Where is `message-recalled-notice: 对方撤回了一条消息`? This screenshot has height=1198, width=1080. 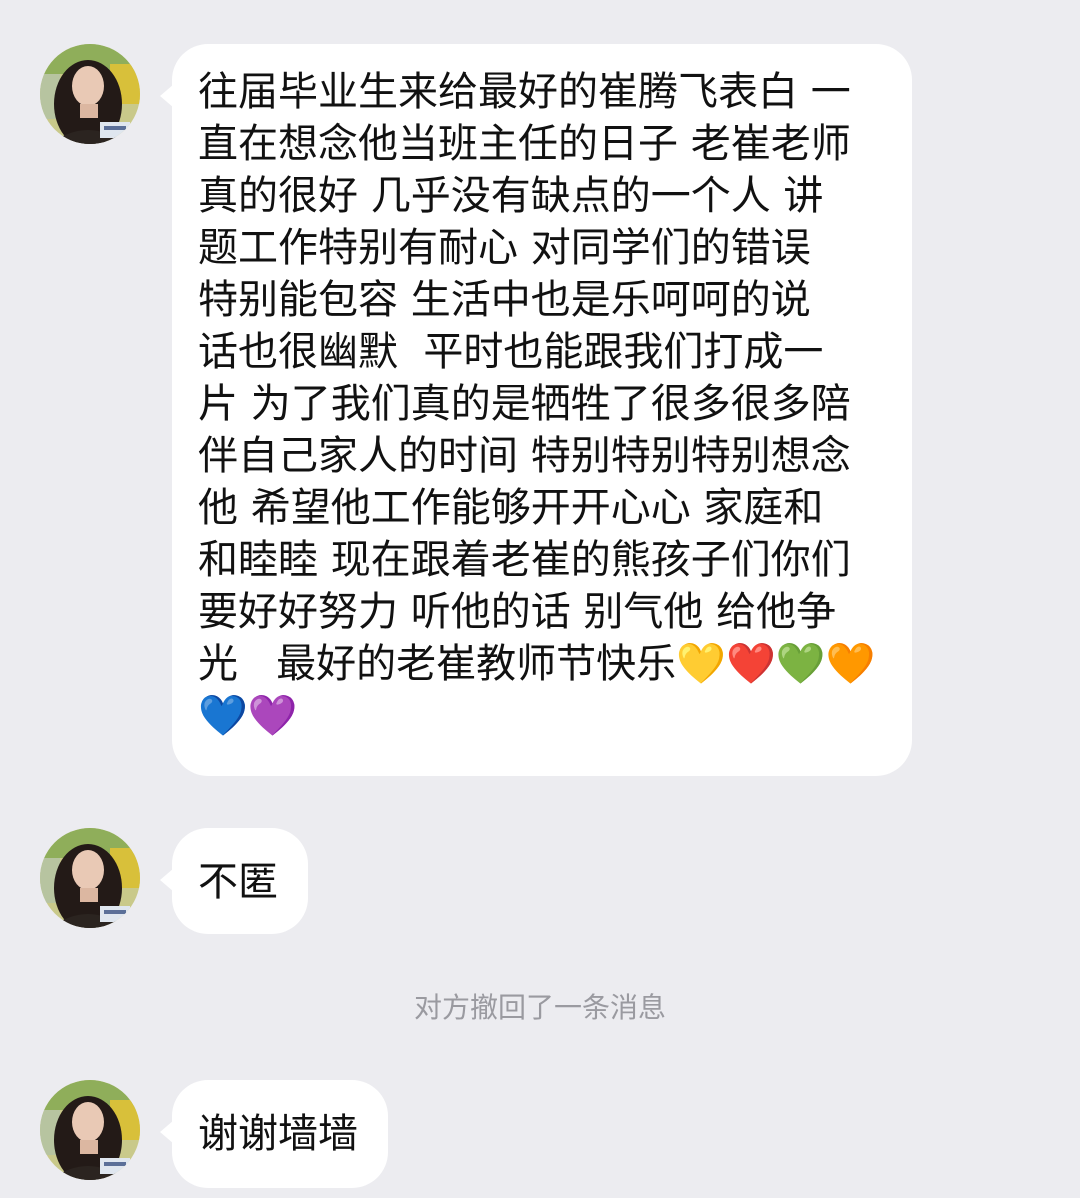 message-recalled-notice: 对方撤回了一条消息 is located at coordinates (539, 1007).